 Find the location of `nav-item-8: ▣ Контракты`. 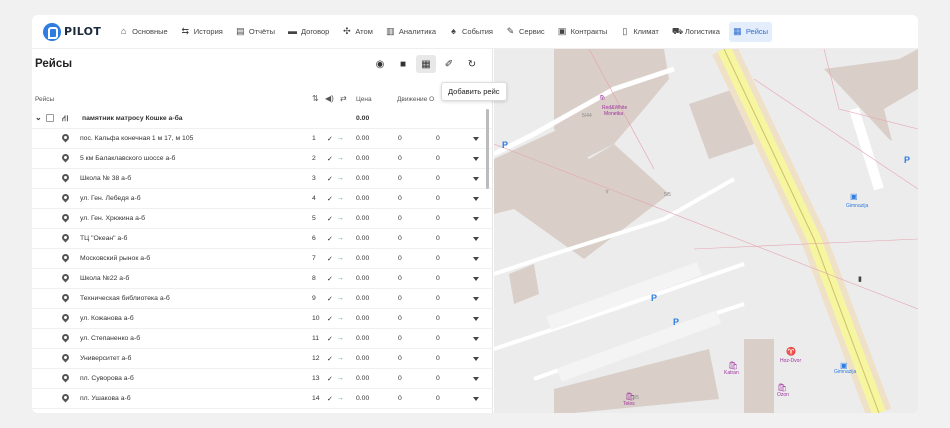

nav-item-8: ▣ Контракты is located at coordinates (583, 32).